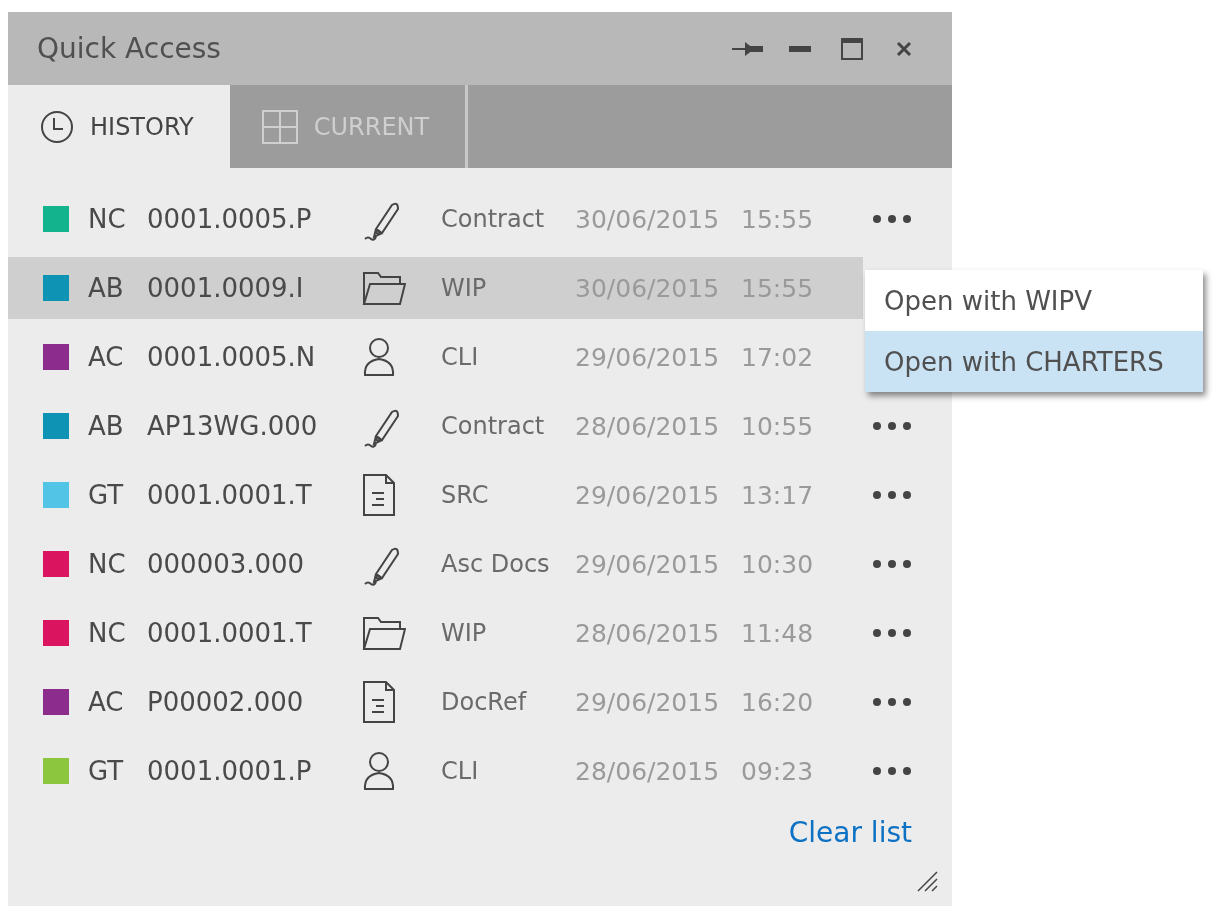  Describe the element at coordinates (852, 48) in the screenshot. I see `maximize-icon` at that location.